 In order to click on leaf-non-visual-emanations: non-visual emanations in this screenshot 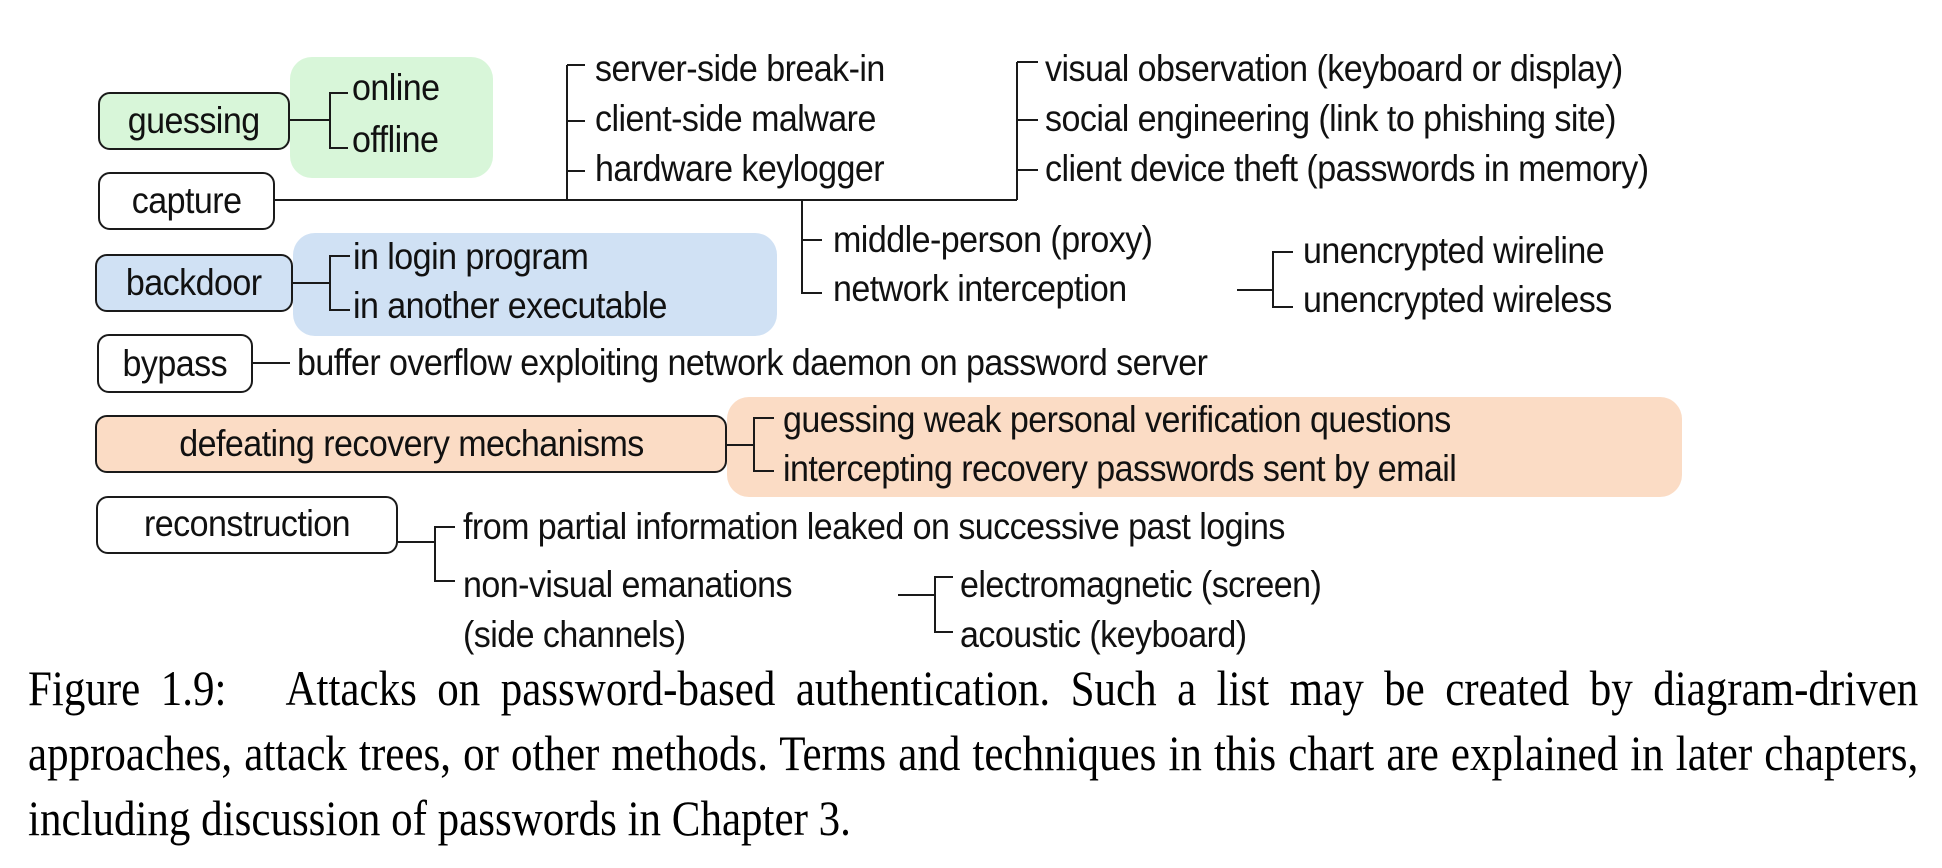, I will do `click(628, 584)`.